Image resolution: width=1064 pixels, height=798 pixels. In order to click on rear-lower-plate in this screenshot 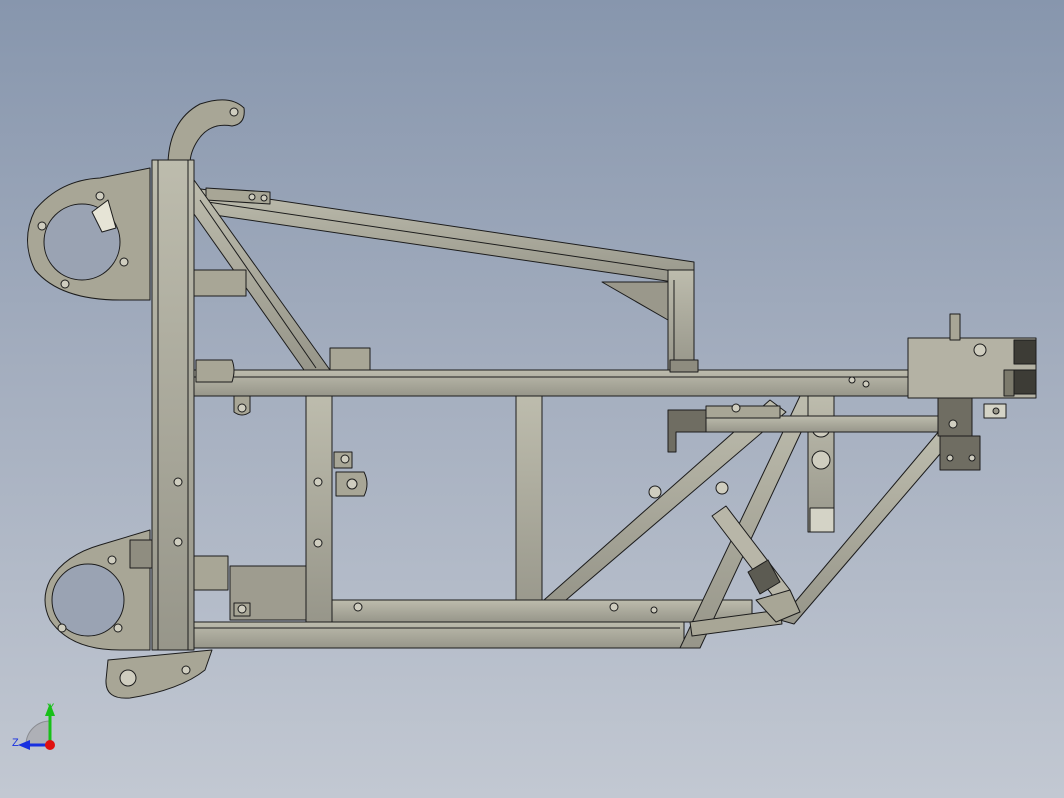, I will do `click(960, 453)`.